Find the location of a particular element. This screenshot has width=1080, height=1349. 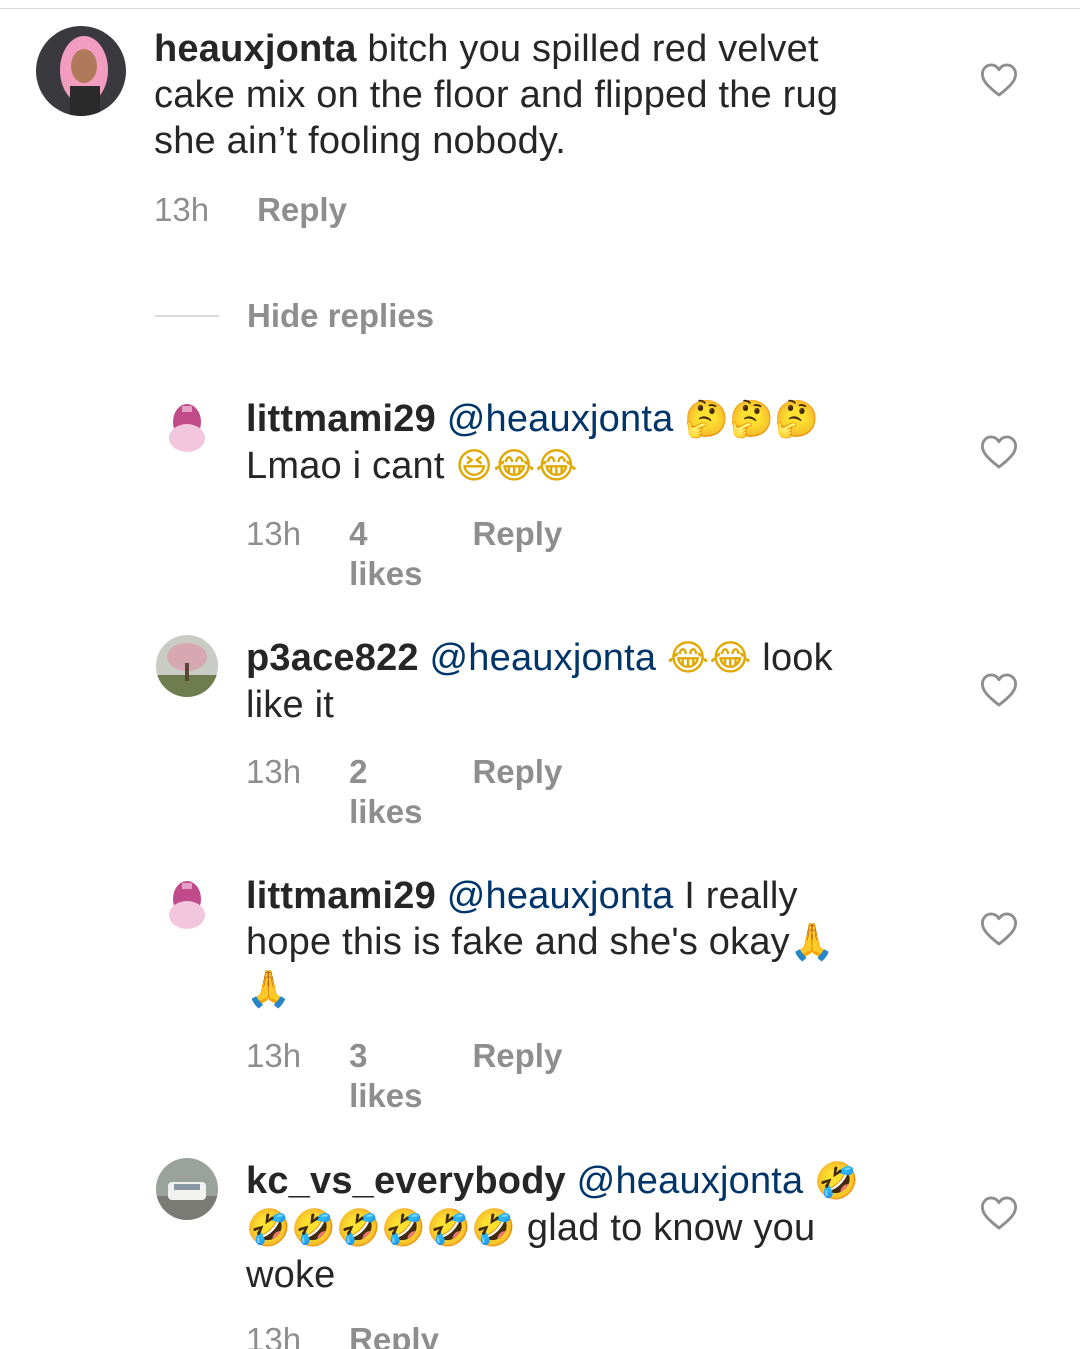

reply-text: like it is located at coordinates (290, 705).